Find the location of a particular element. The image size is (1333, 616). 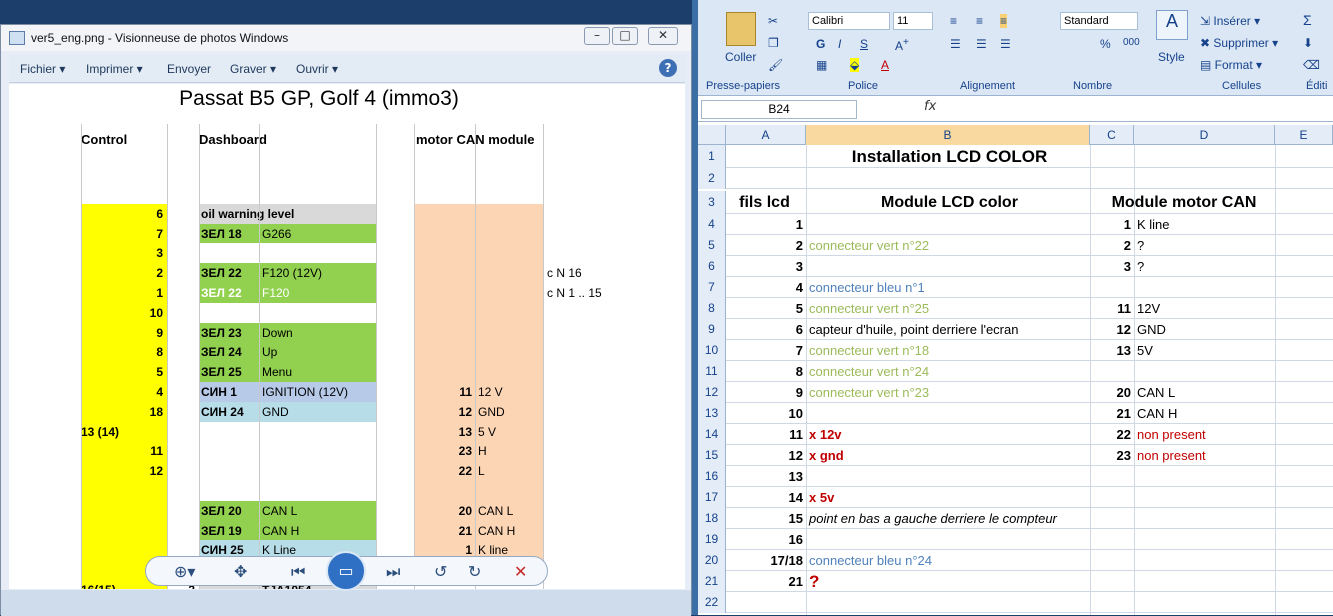

cell-b: Module LCD color is located at coordinates (948, 202).